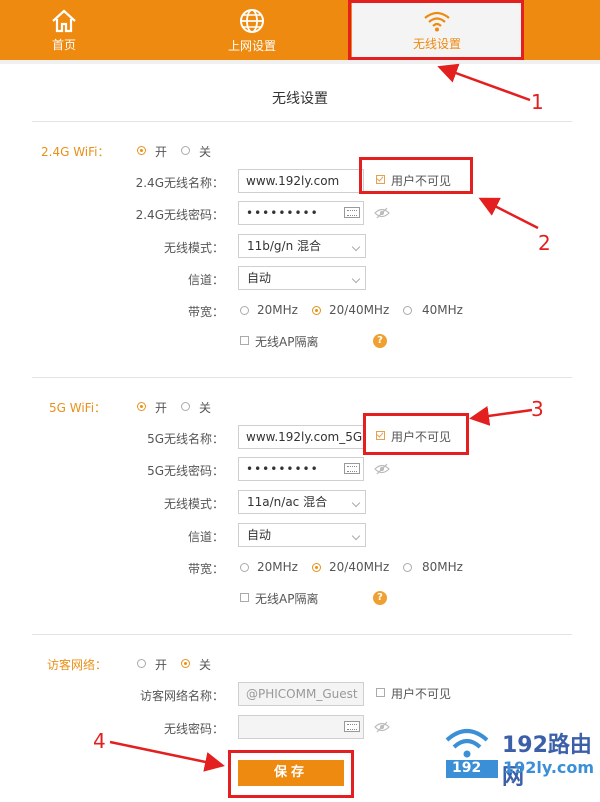 The height and width of the screenshot is (802, 600). Describe the element at coordinates (537, 102) in the screenshot. I see `annotation-number-1: 1` at that location.